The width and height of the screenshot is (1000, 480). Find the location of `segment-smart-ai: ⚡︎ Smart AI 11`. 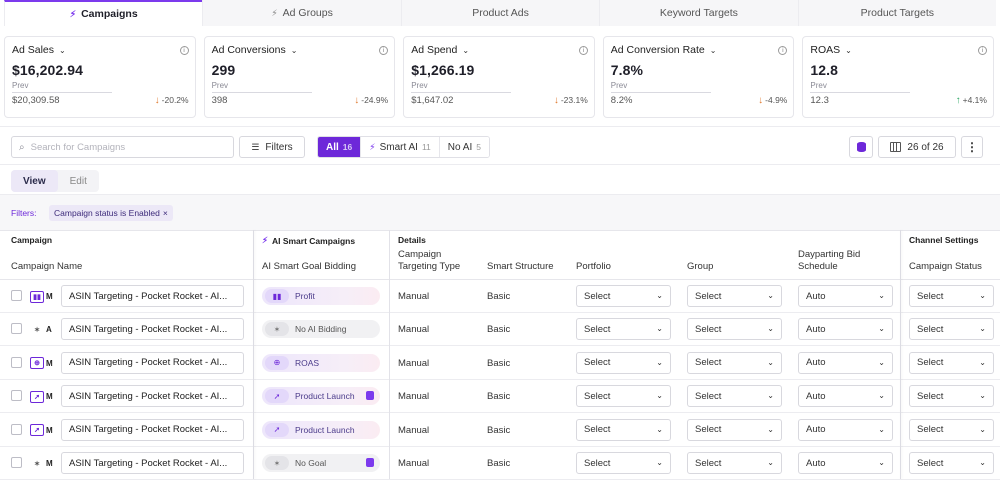

segment-smart-ai: ⚡︎ Smart AI 11 is located at coordinates (400, 147).